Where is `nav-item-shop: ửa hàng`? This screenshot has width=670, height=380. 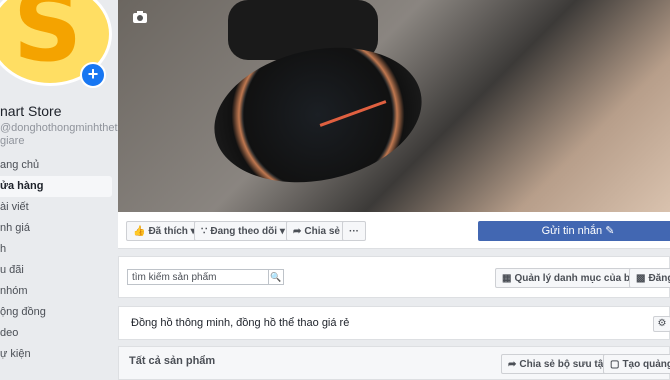 nav-item-shop: ửa hàng is located at coordinates (56, 186).